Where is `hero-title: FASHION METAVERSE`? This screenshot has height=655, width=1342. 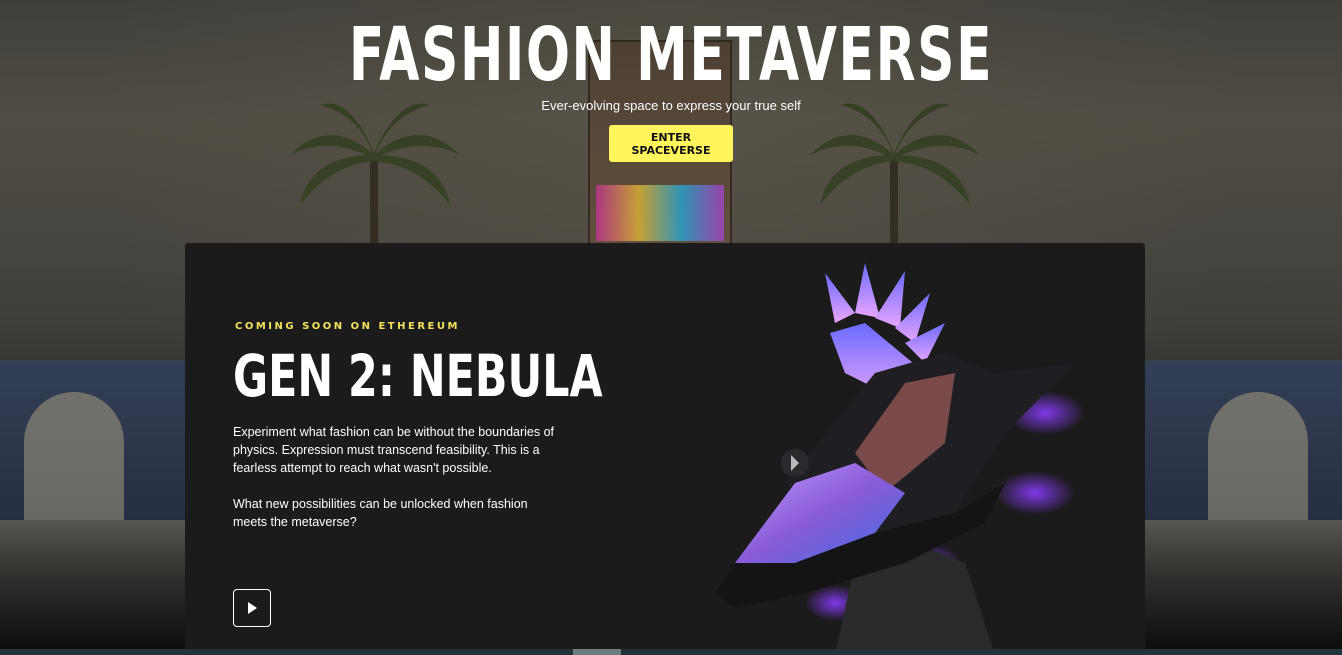
hero-title: FASHION METAVERSE is located at coordinates (671, 55).